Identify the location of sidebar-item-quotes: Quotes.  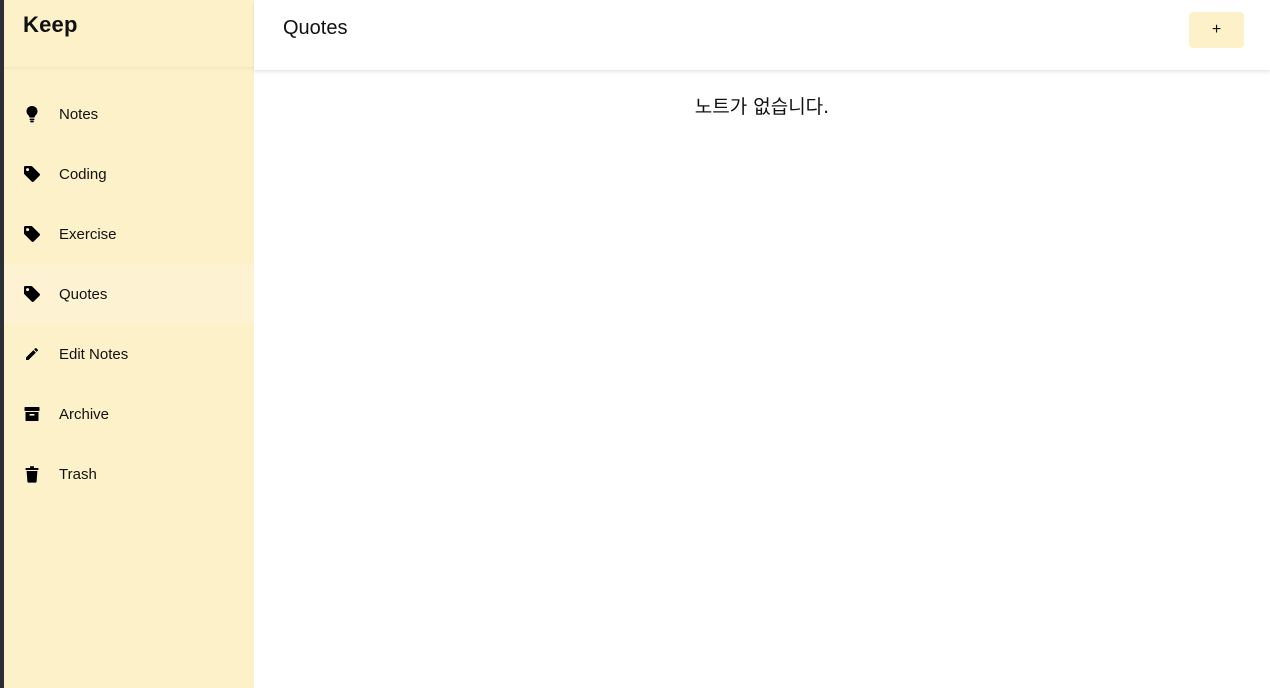
(129, 294).